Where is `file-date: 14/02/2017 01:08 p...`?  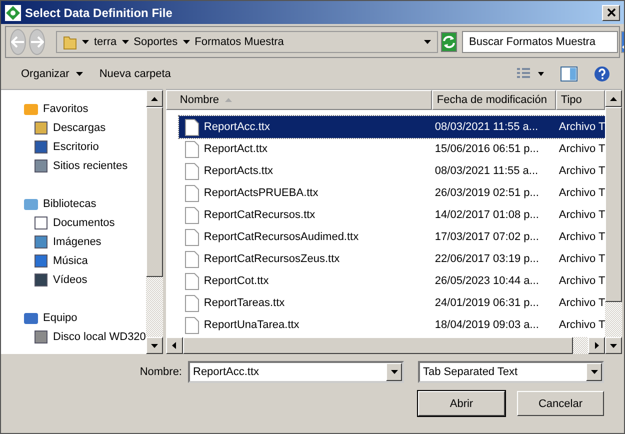 file-date: 14/02/2017 01:08 p... is located at coordinates (487, 215).